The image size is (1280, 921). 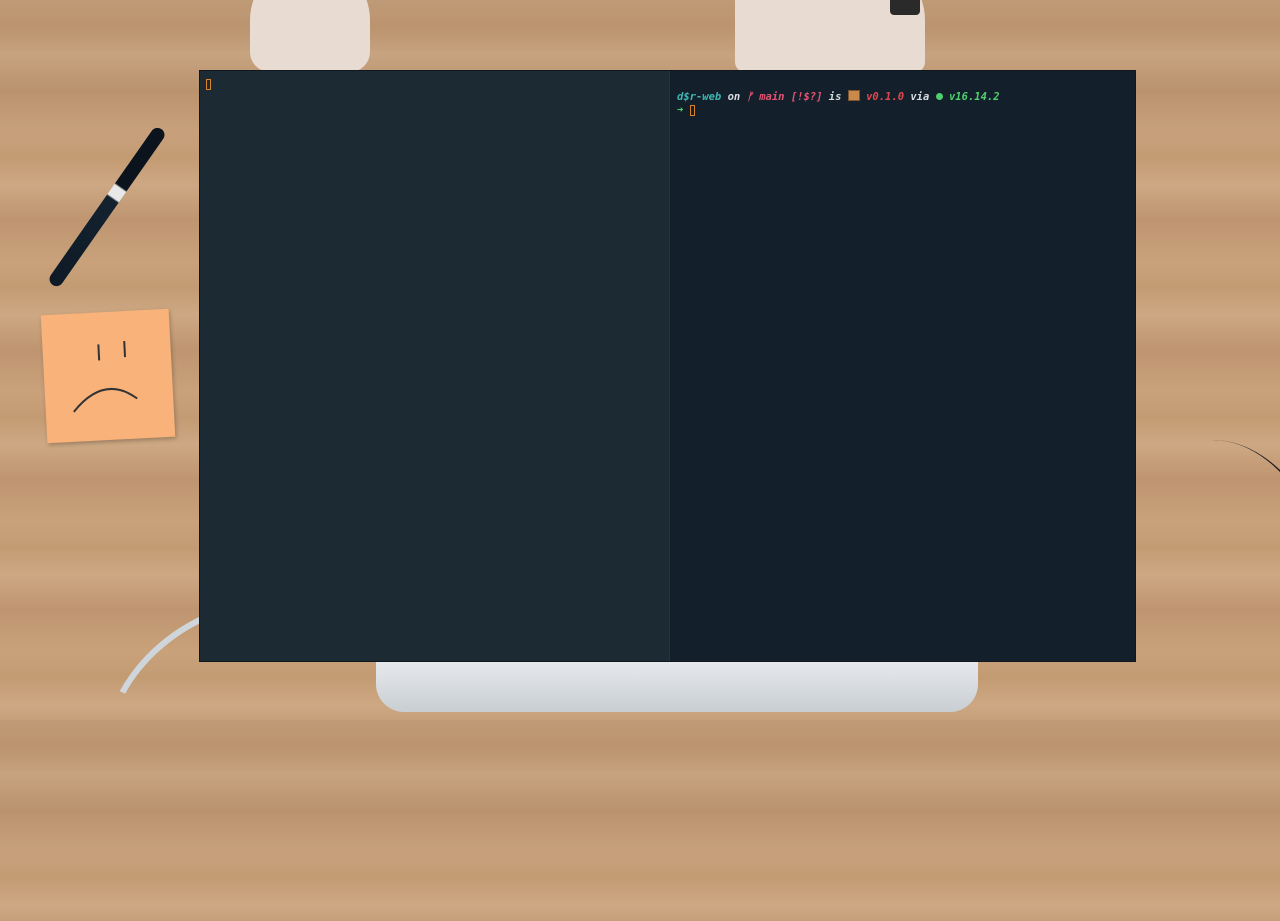 I want to click on git-branch-icon: ᚠ, so click(x=749, y=97).